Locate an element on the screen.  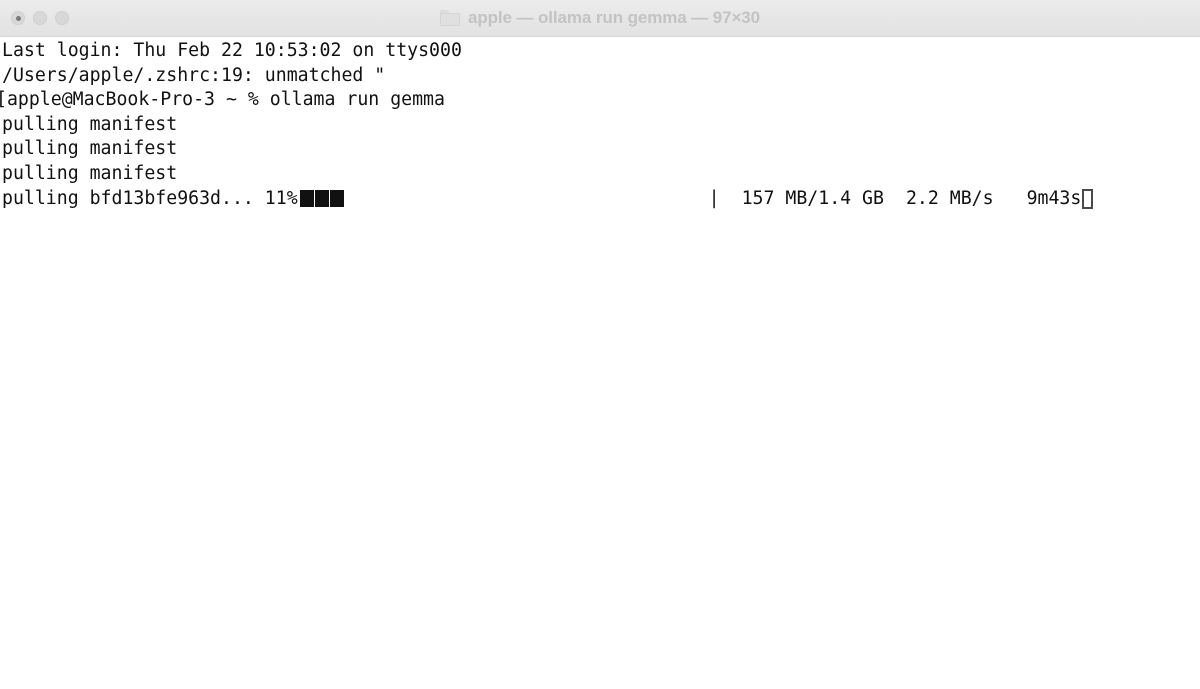
window-title-group: apple — ollama run gemma — 97×30 is located at coordinates (600, 18).